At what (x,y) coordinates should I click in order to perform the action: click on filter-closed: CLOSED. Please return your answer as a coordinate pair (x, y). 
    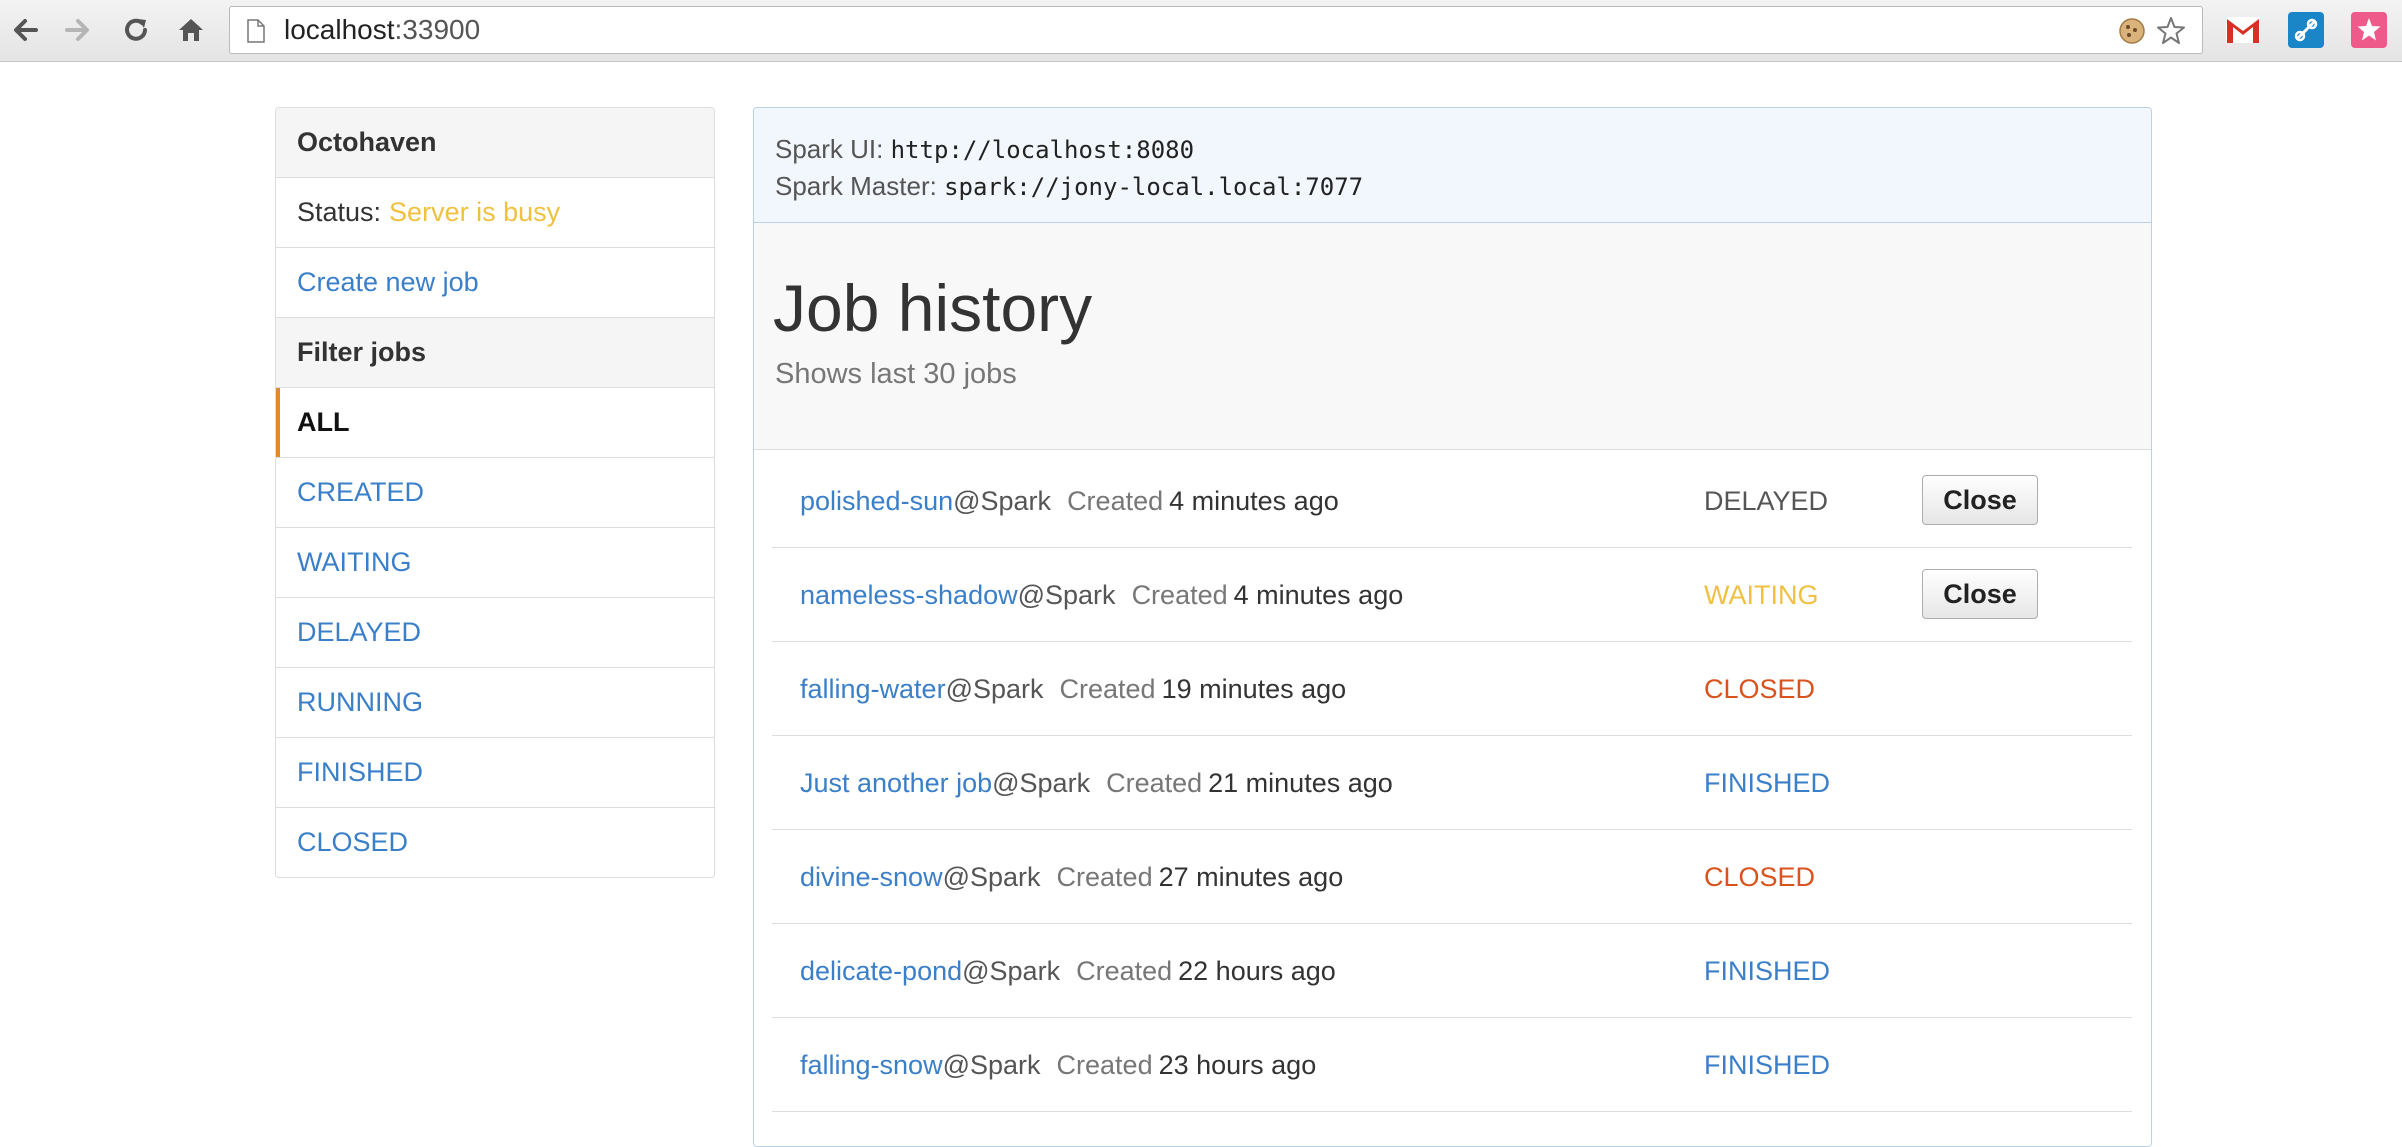
    Looking at the image, I should click on (495, 842).